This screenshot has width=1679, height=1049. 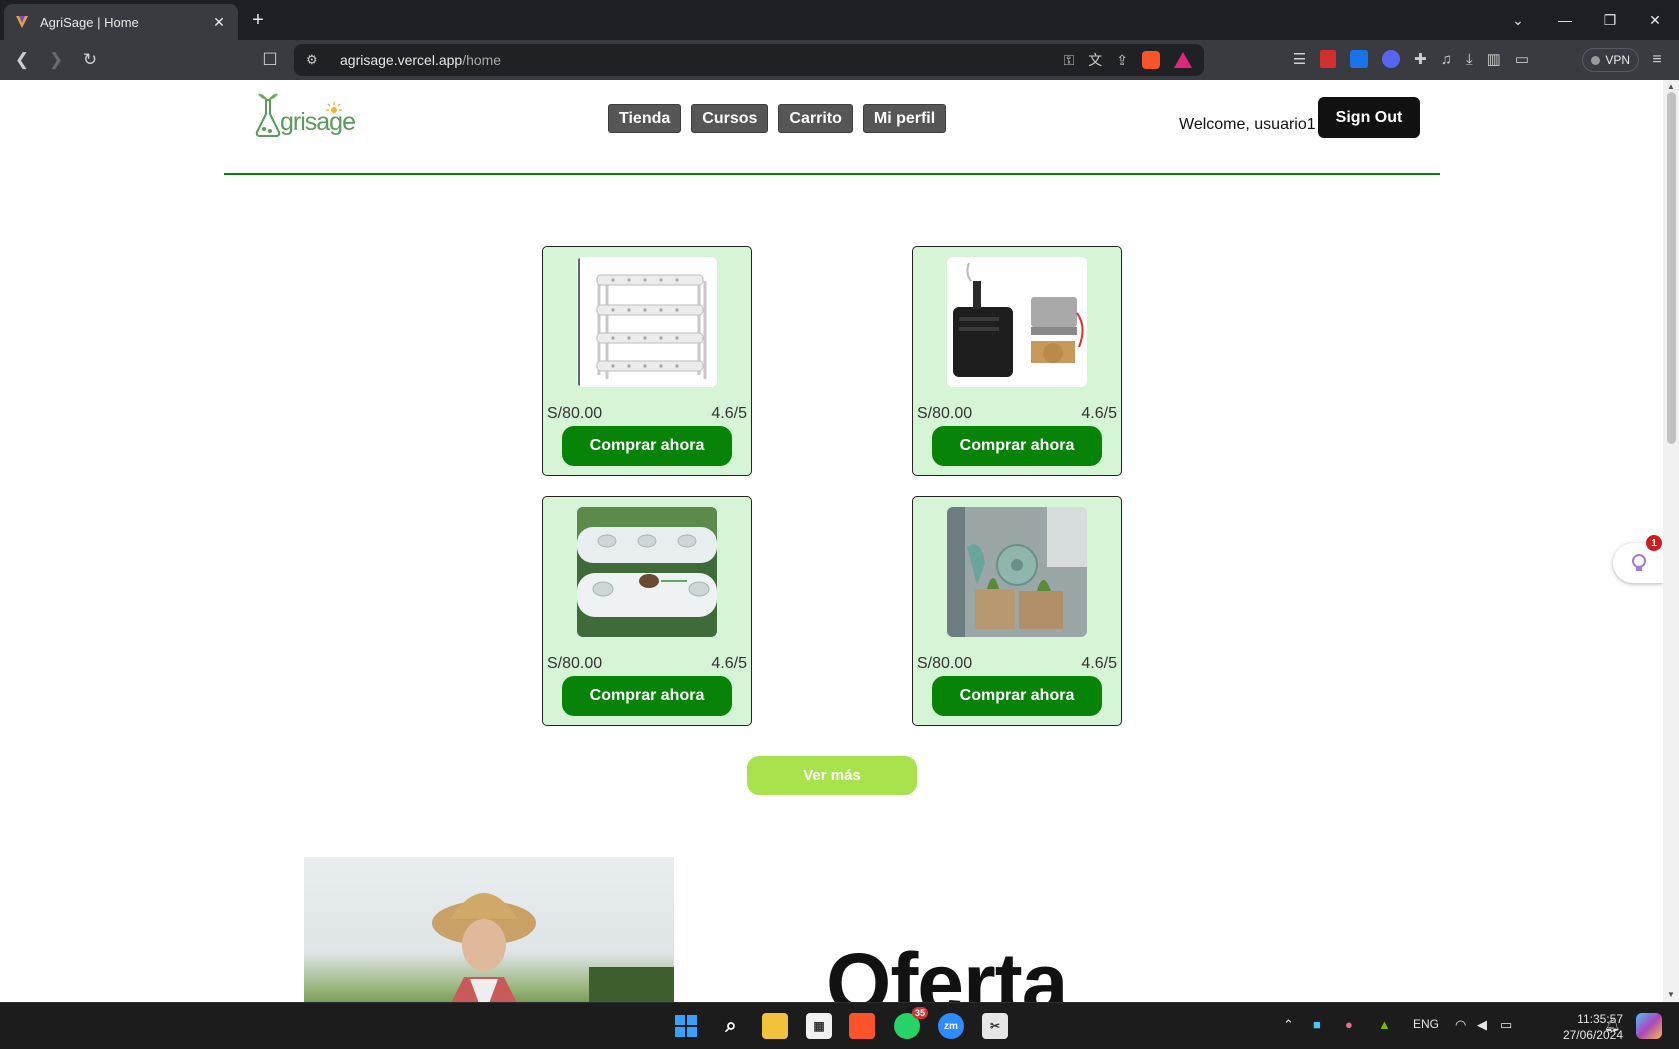 What do you see at coordinates (89, 22) in the screenshot?
I see `tab-title: AgriSage | Home` at bounding box center [89, 22].